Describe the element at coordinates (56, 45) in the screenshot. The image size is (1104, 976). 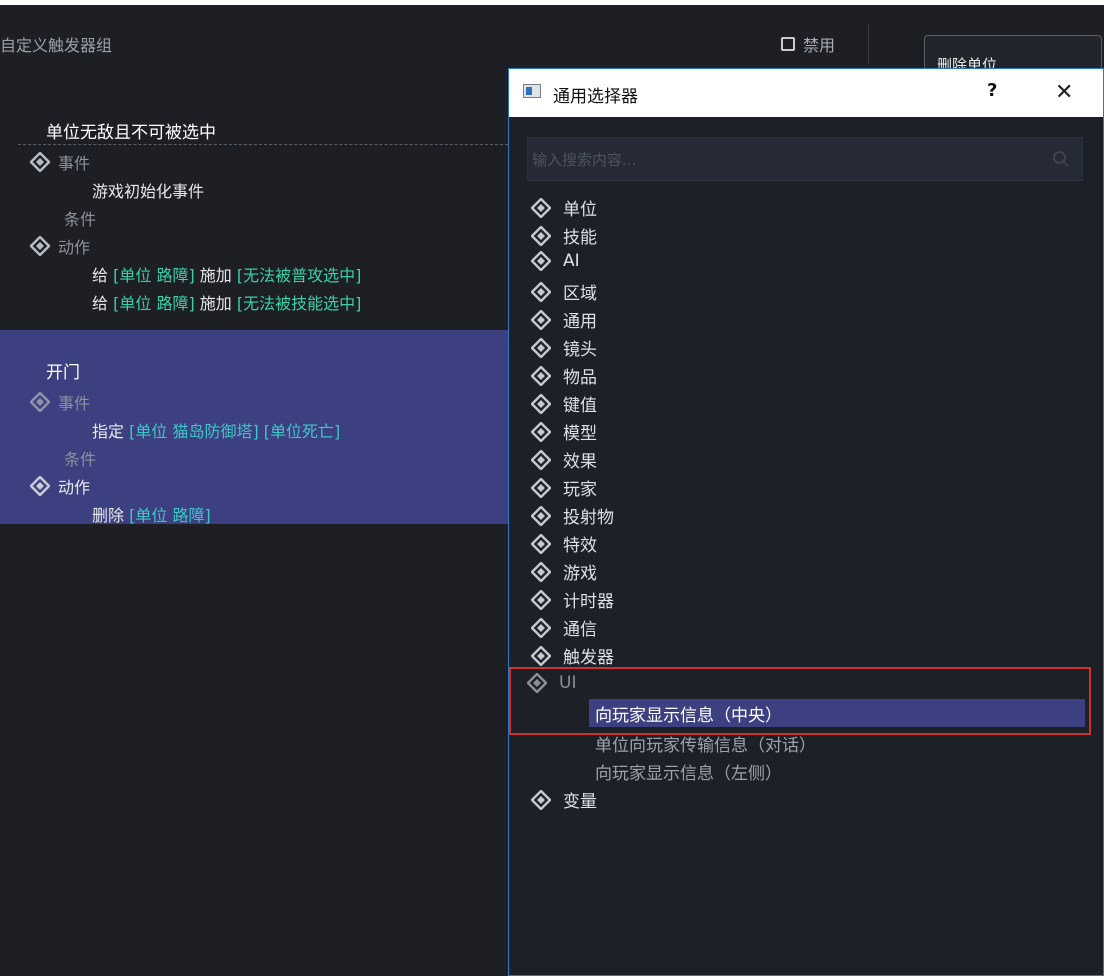
I see `group-title: 自定义触发器组` at that location.